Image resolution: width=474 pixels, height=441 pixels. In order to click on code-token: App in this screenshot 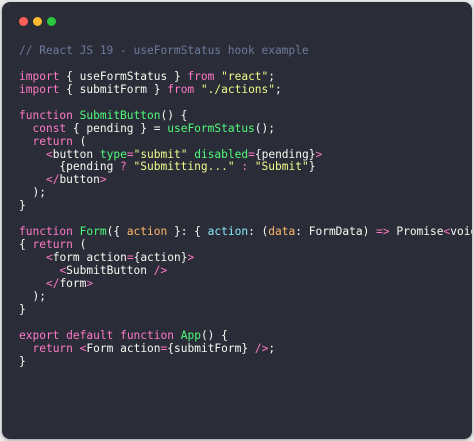, I will do `click(190, 335)`.